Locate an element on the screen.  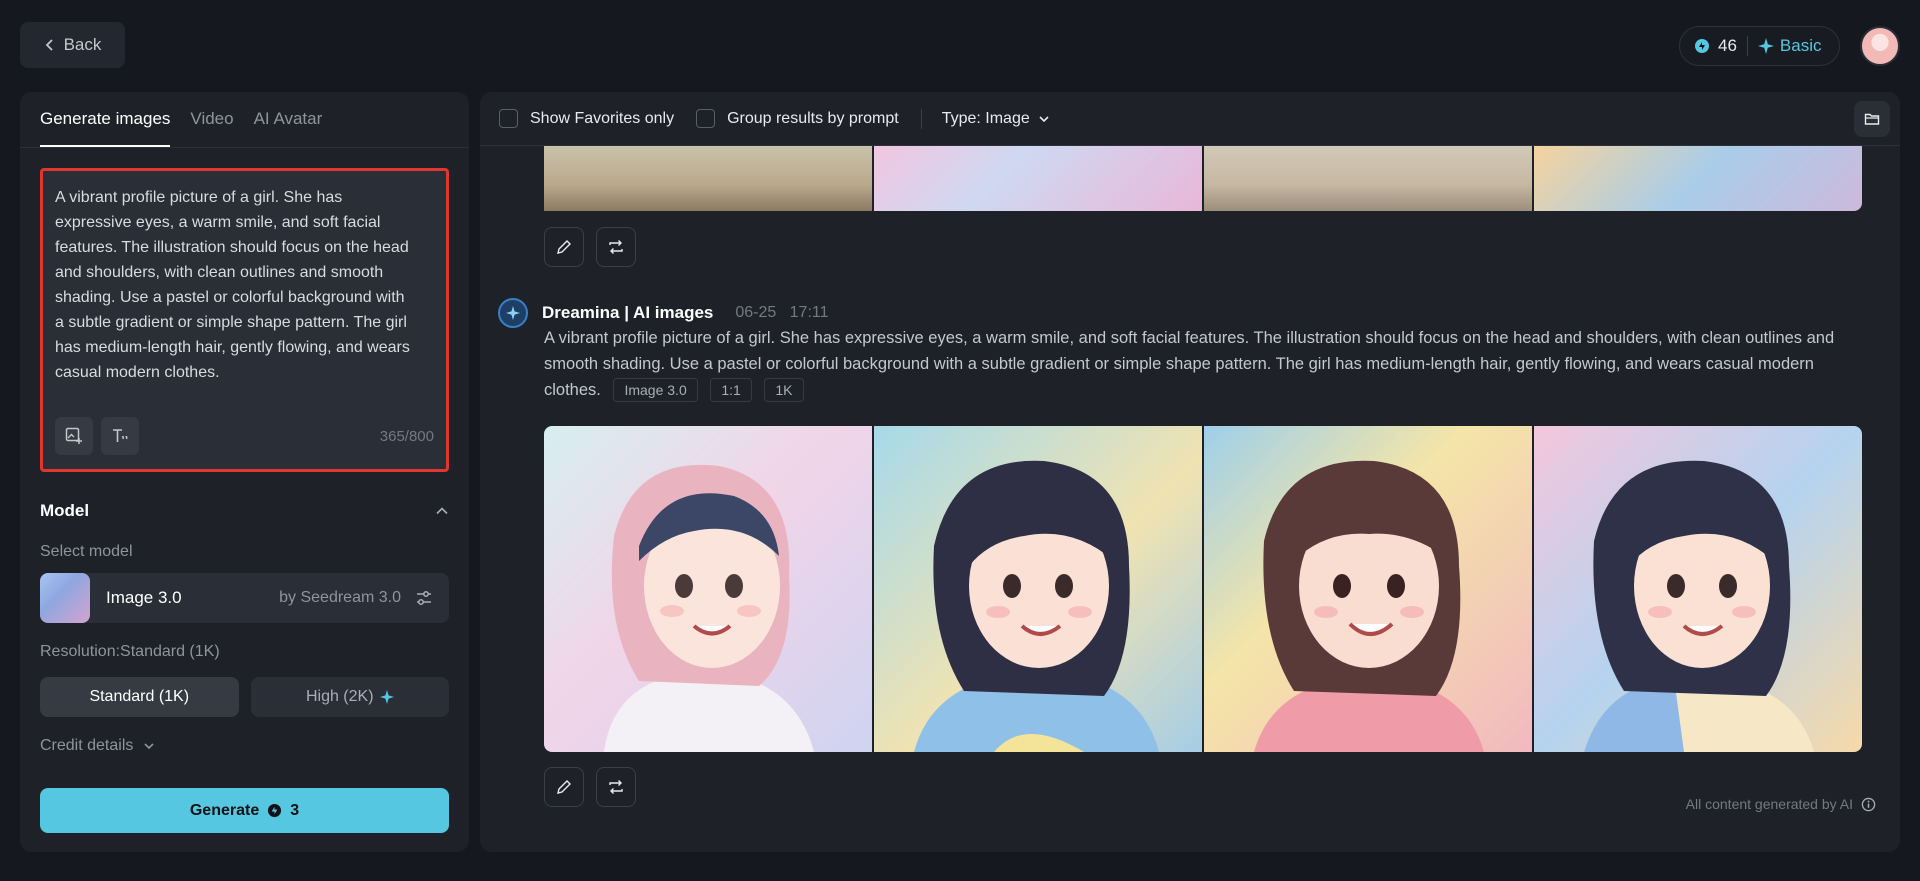
credit-details-toggle: Credit details is located at coordinates (244, 746).